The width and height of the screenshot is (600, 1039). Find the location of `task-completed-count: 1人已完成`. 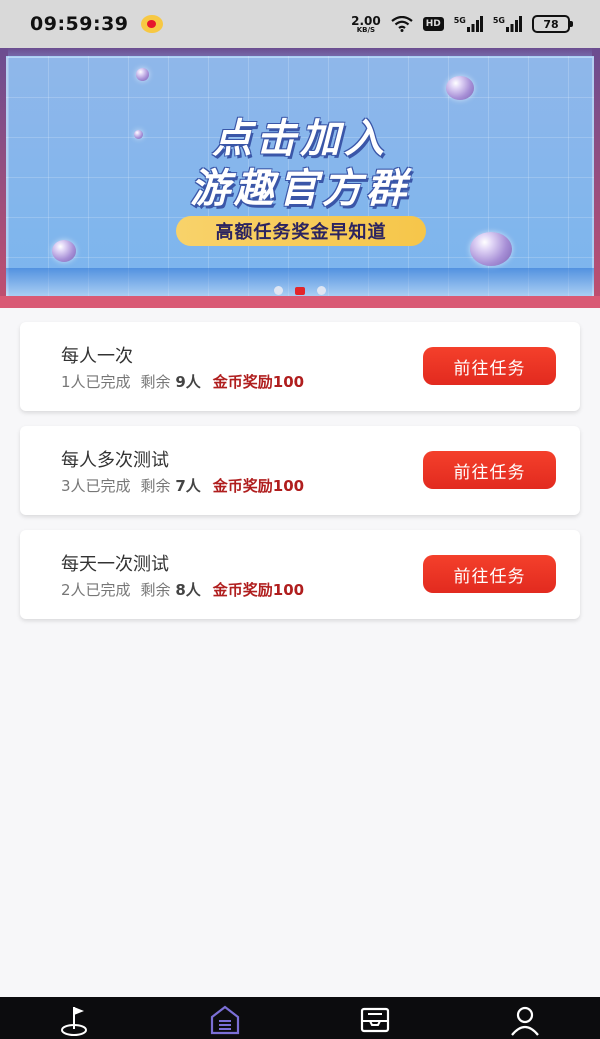

task-completed-count: 1人已完成 is located at coordinates (96, 382).